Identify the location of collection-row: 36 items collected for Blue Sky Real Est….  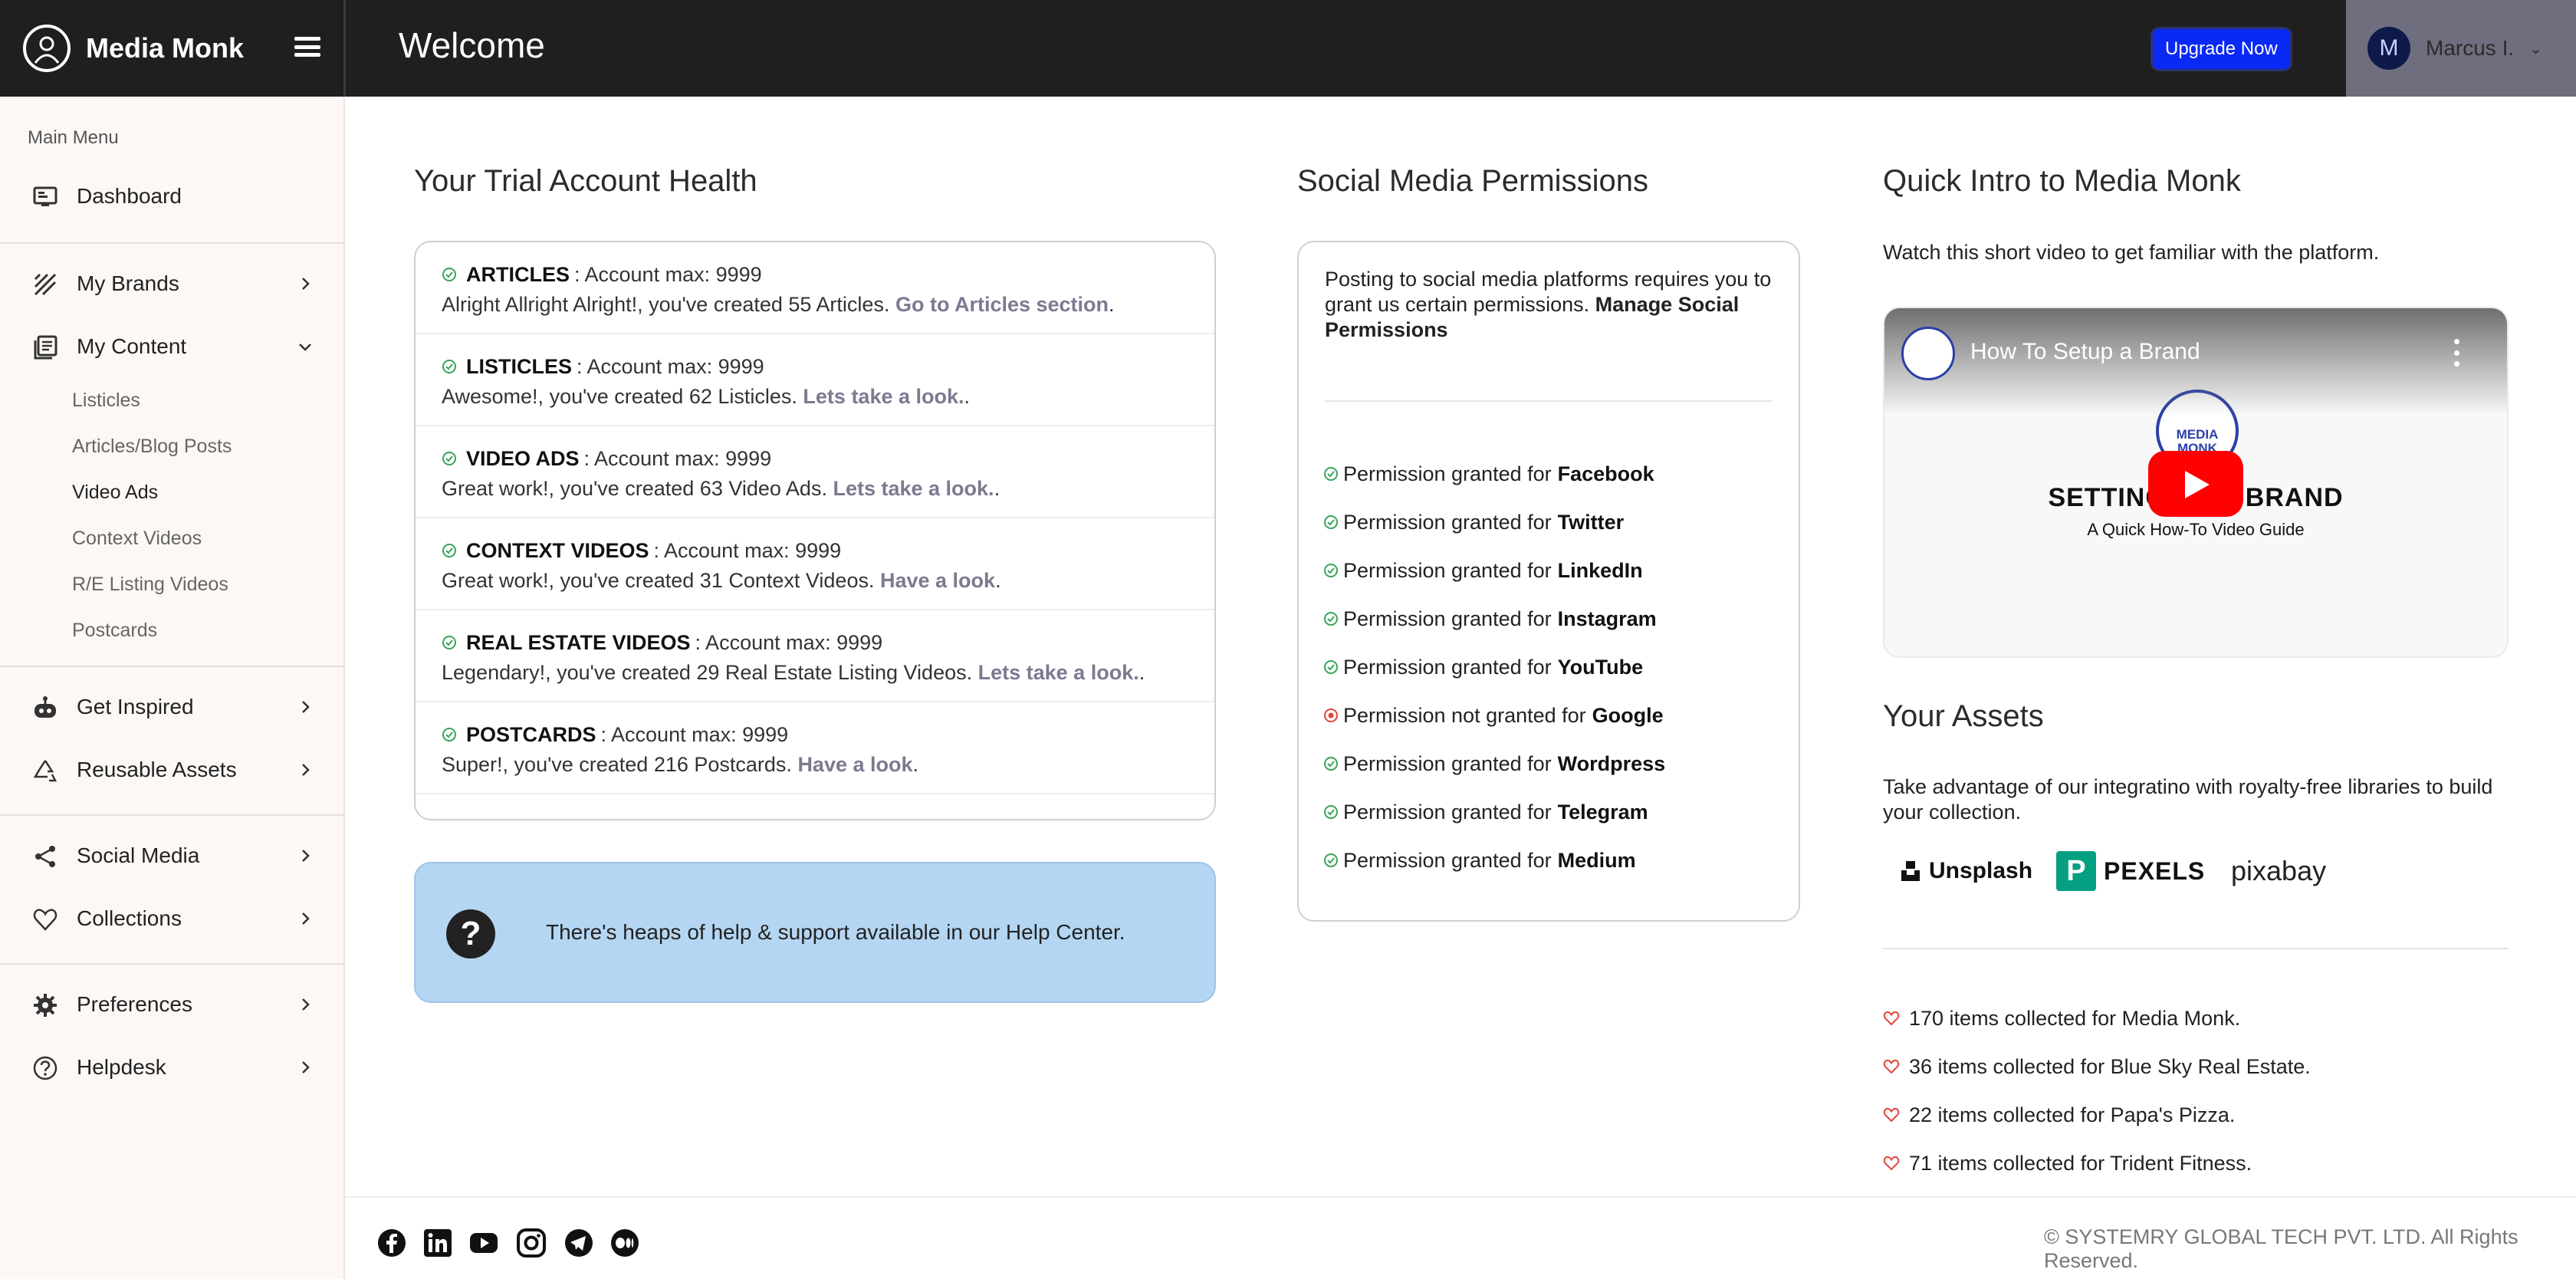
(2097, 1066).